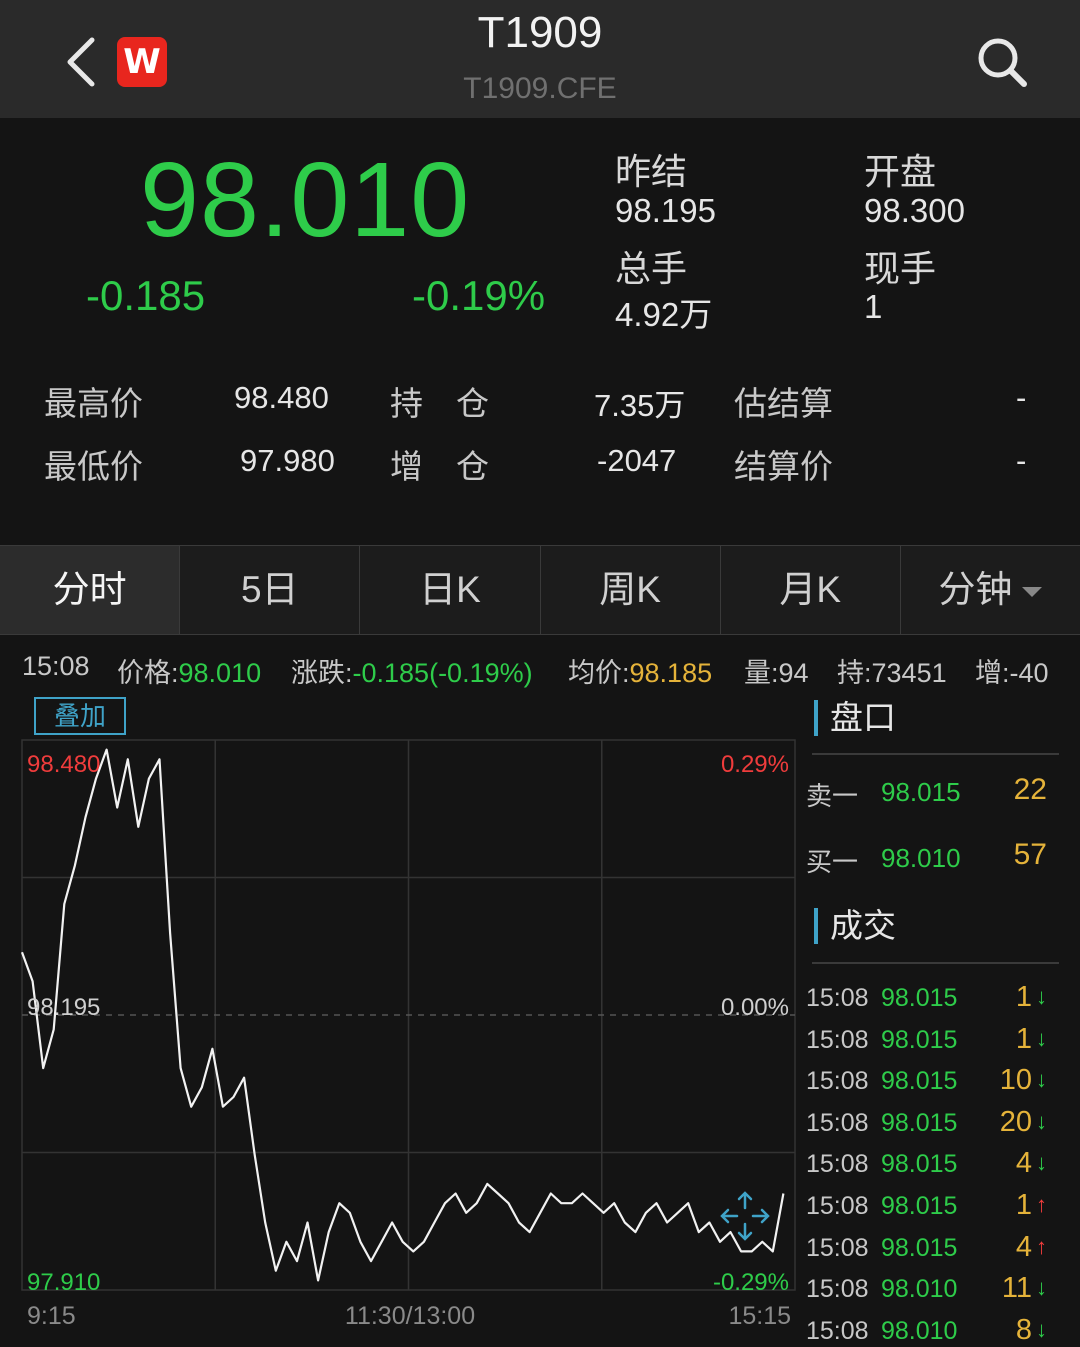 This screenshot has width=1080, height=1347. Describe the element at coordinates (410, 1316) in the screenshot. I see `x-tick-label: 11:30/13:00` at that location.